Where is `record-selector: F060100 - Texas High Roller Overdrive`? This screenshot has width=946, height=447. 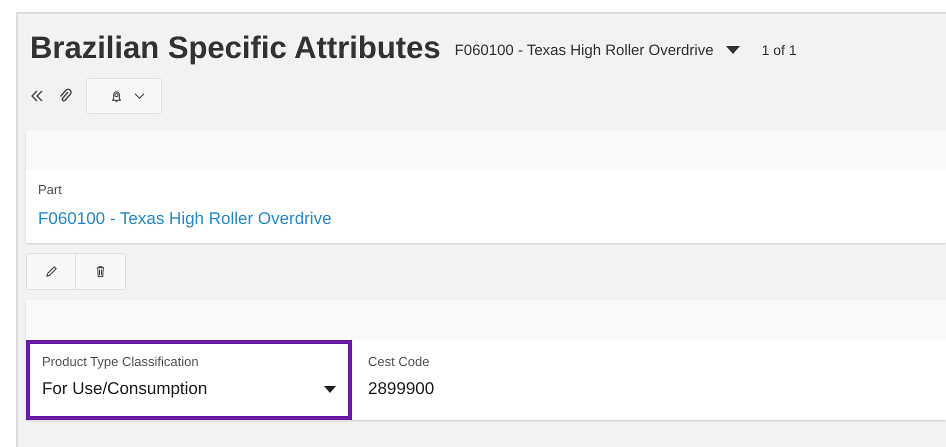
record-selector: F060100 - Texas High Roller Overdrive is located at coordinates (597, 48).